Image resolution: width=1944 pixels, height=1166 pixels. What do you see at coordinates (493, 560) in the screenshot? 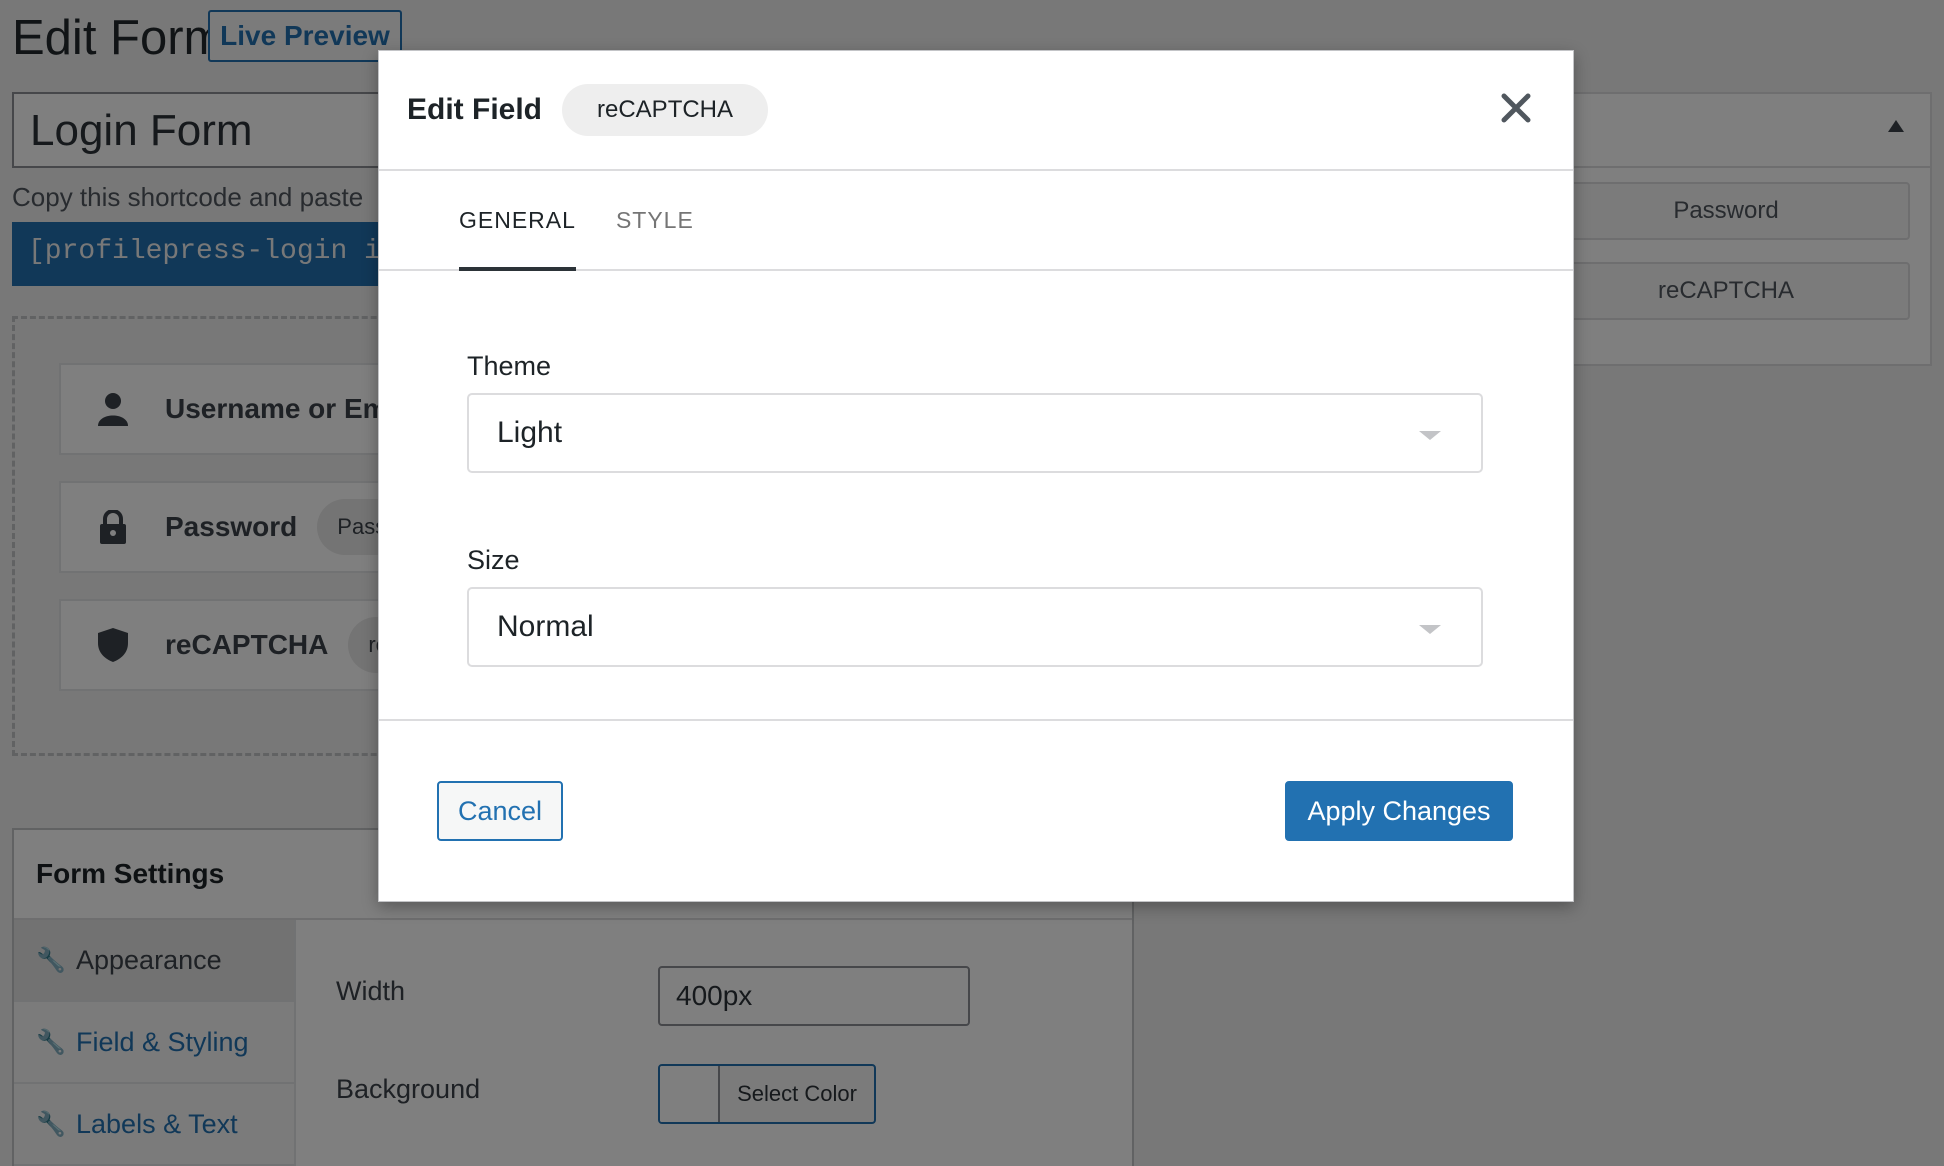
I see `size-label: Size` at bounding box center [493, 560].